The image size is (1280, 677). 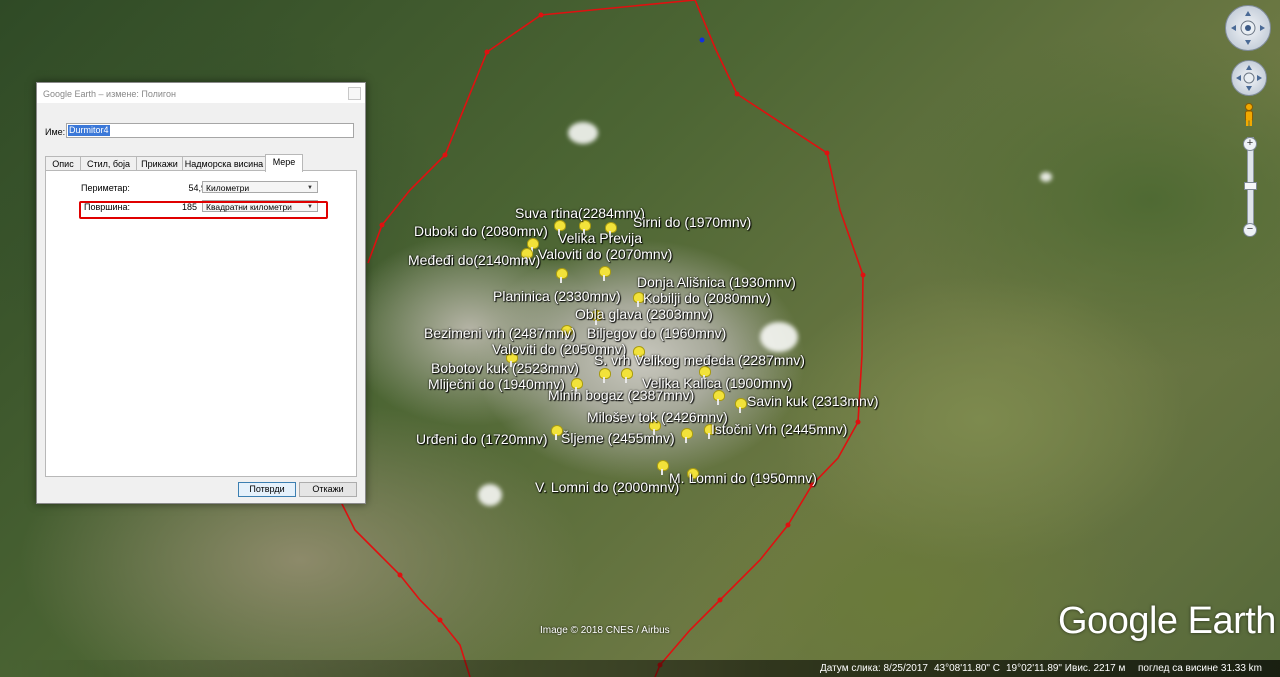 I want to click on latitude: 43°08'11.80" С, so click(x=967, y=668).